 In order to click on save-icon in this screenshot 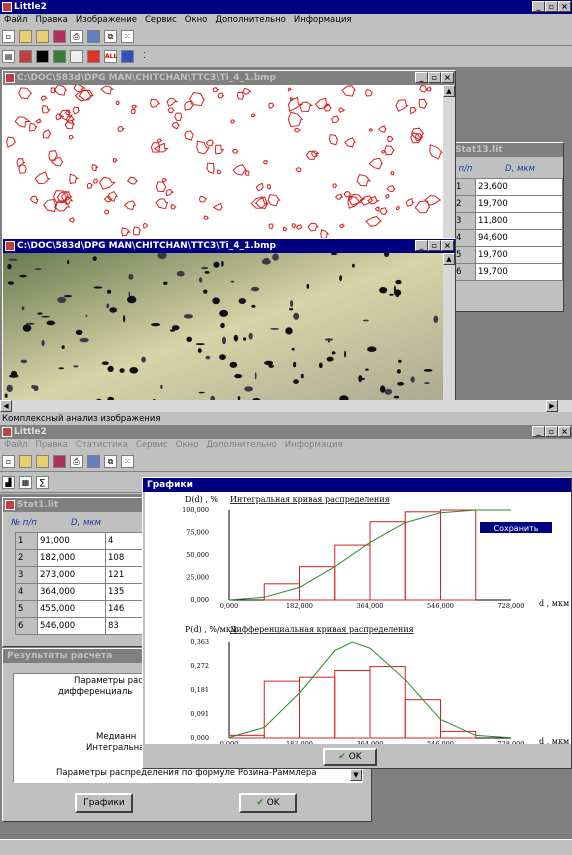, I will do `click(59, 36)`.